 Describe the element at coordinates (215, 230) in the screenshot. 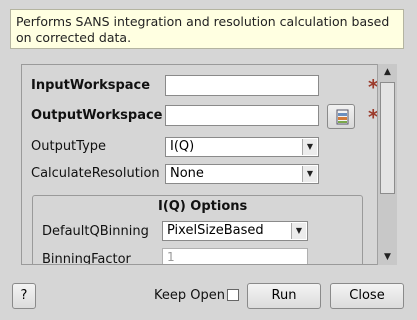

I see `default-q-binning-value: PixelSizeBased` at that location.